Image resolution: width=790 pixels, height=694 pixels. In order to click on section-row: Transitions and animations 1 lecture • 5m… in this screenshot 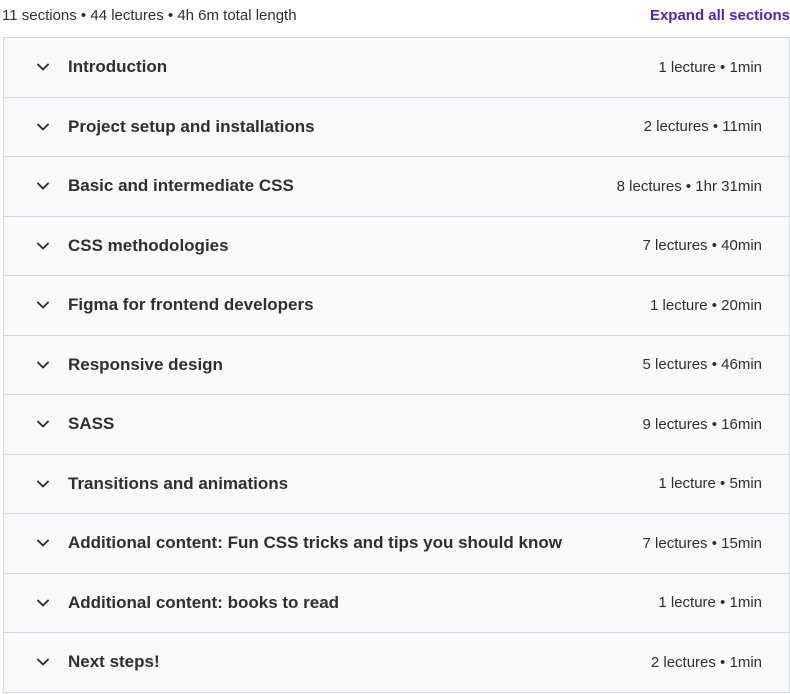, I will do `click(396, 484)`.